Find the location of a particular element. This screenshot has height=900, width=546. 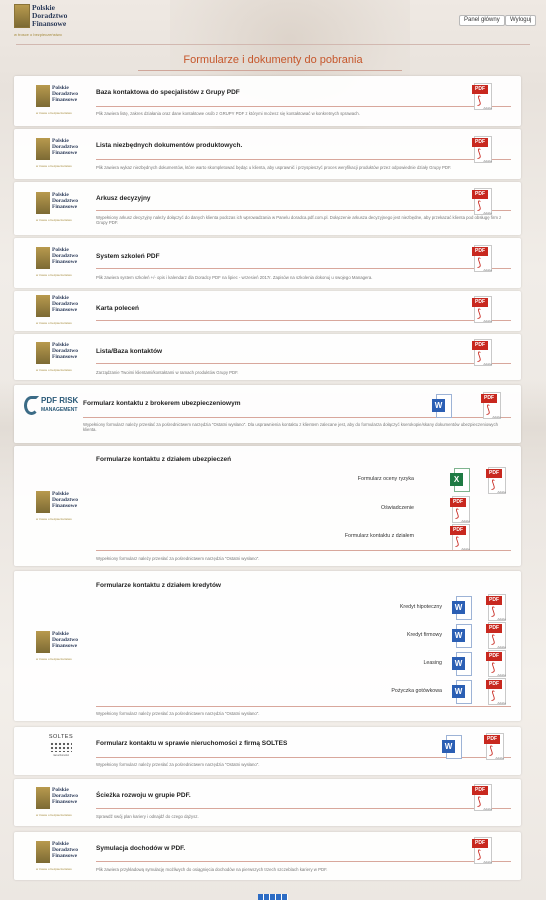

page-title: Formularze i dokumenty do pobrania is located at coordinates (273, 60).